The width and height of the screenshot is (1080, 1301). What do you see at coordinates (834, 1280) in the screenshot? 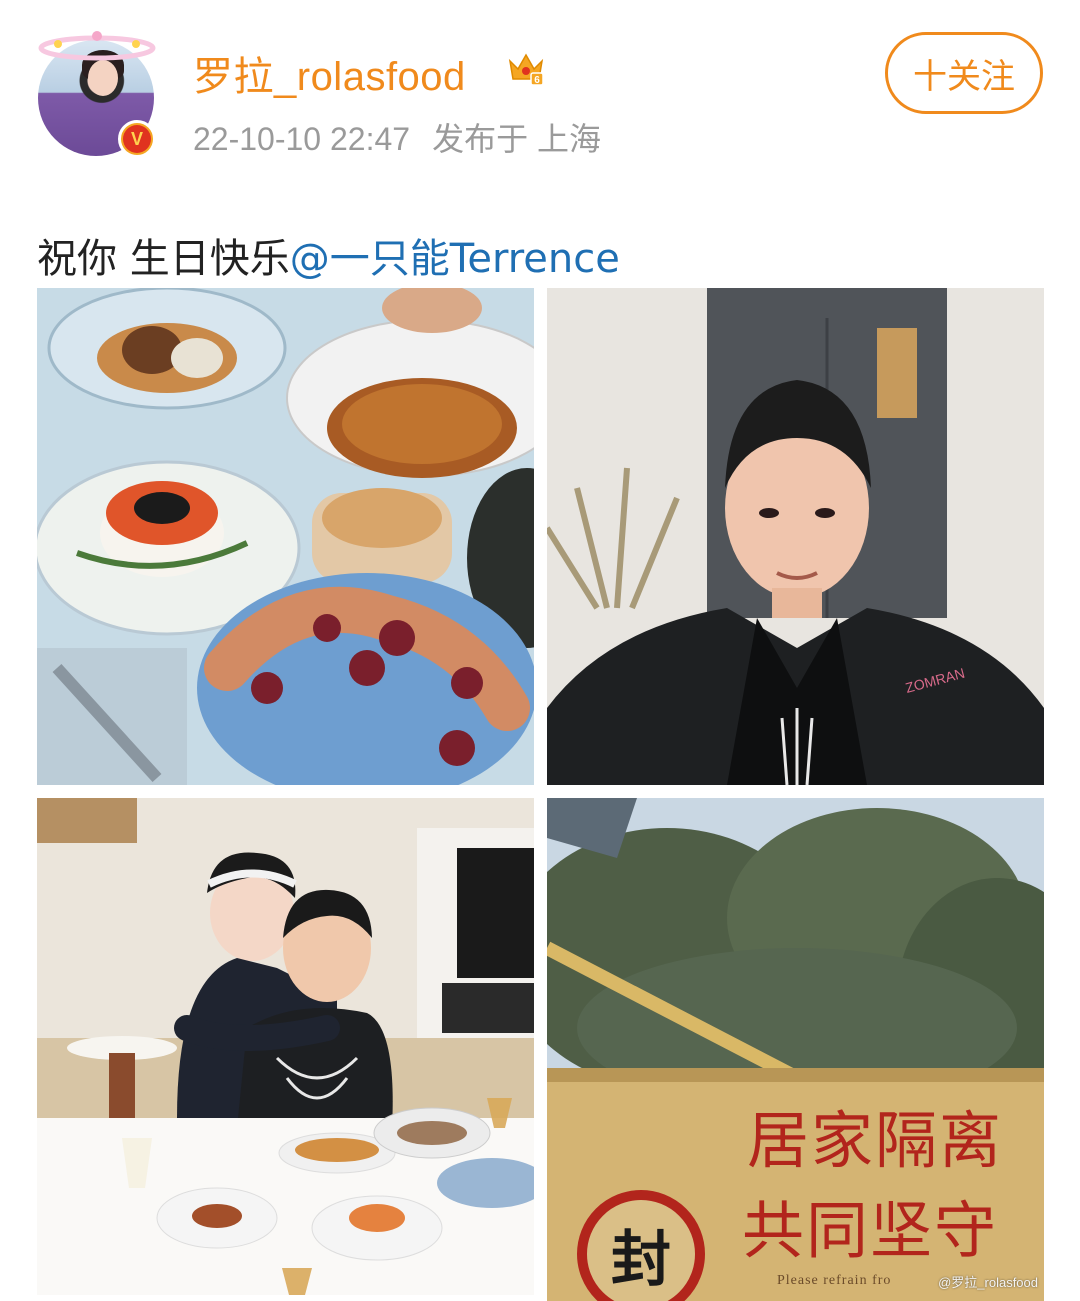
I see `sign-english-text: Please refrain fro` at bounding box center [834, 1280].